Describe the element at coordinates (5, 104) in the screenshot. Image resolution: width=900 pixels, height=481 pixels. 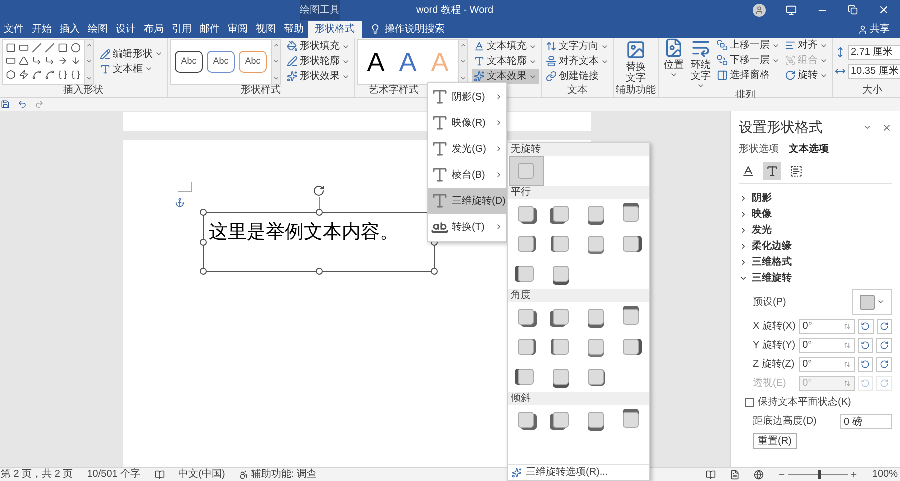
I see `save-icon` at that location.